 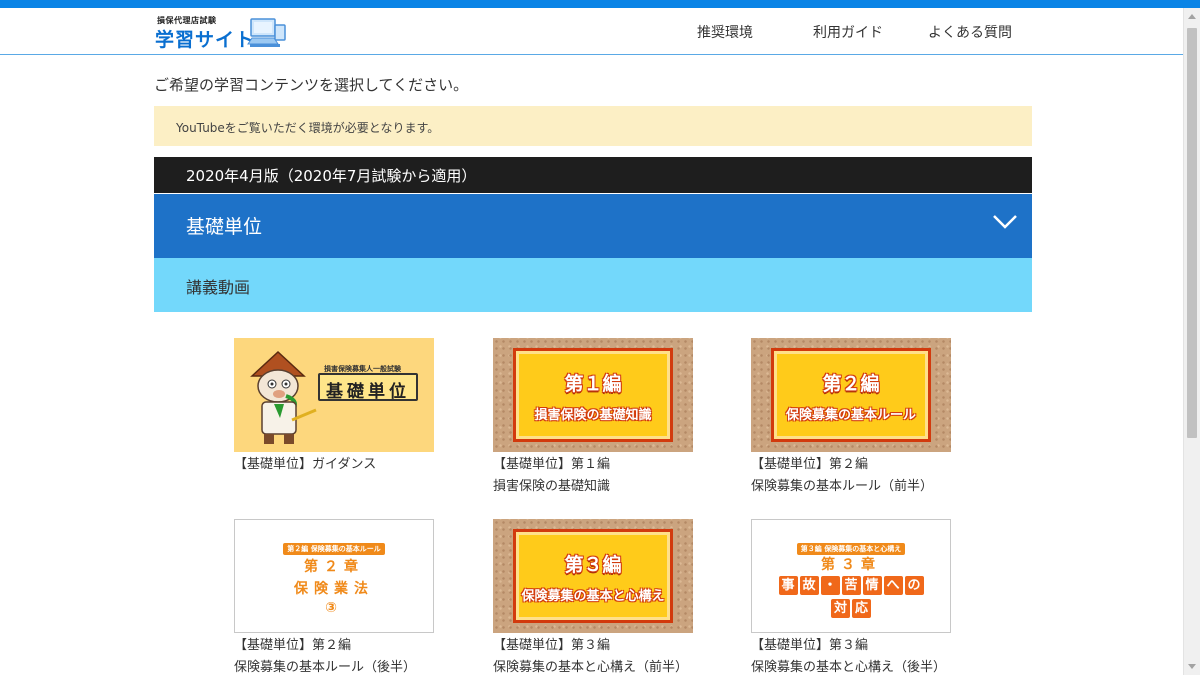 What do you see at coordinates (1192, 666) in the screenshot?
I see `scroll-down-arrow-icon` at bounding box center [1192, 666].